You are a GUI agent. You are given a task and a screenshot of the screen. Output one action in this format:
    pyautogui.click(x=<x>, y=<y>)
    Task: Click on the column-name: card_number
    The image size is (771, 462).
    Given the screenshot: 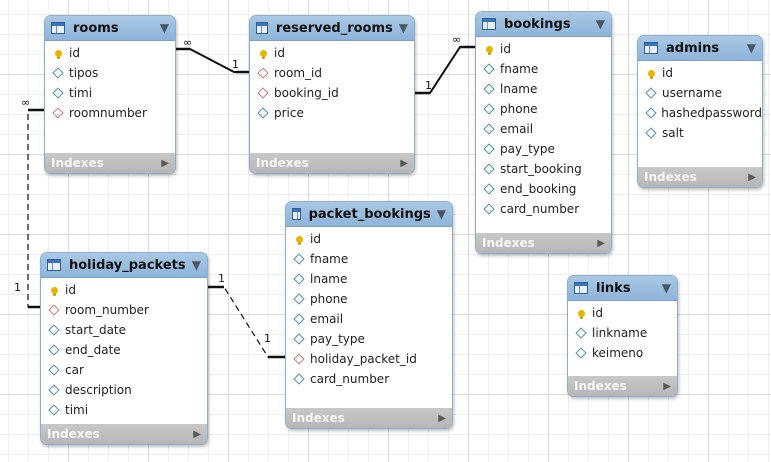 What is the action you would take?
    pyautogui.click(x=350, y=379)
    